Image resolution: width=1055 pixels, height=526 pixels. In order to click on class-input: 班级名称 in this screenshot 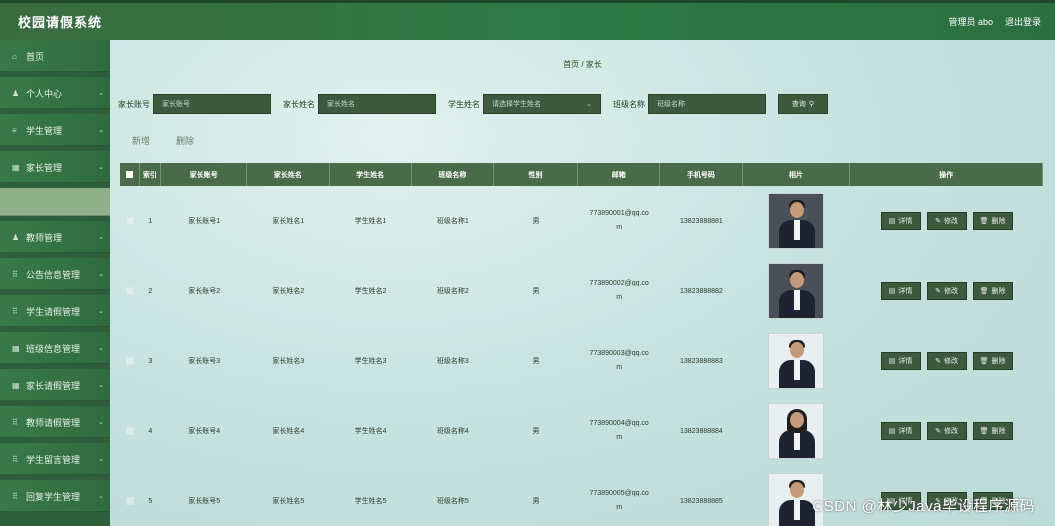, I will do `click(707, 104)`.